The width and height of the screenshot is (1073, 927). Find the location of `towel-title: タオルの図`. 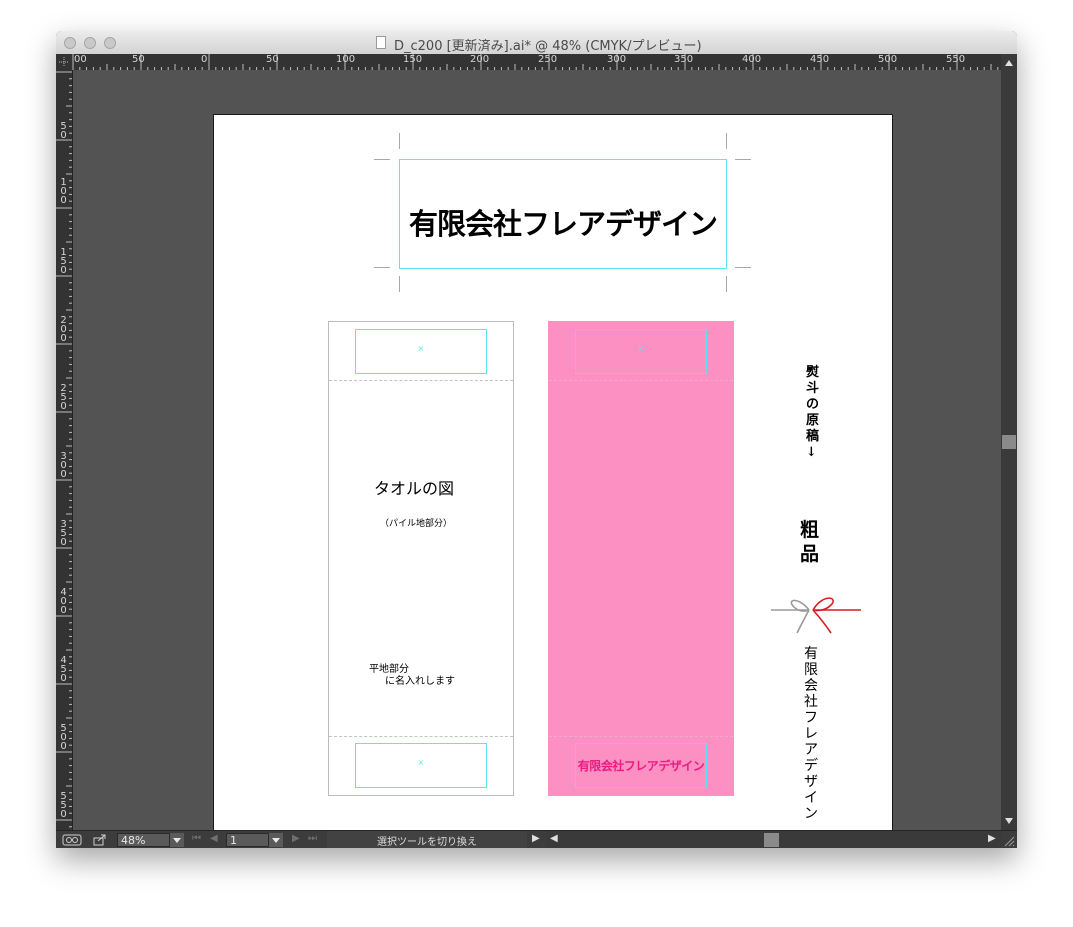

towel-title: タオルの図 is located at coordinates (414, 487).